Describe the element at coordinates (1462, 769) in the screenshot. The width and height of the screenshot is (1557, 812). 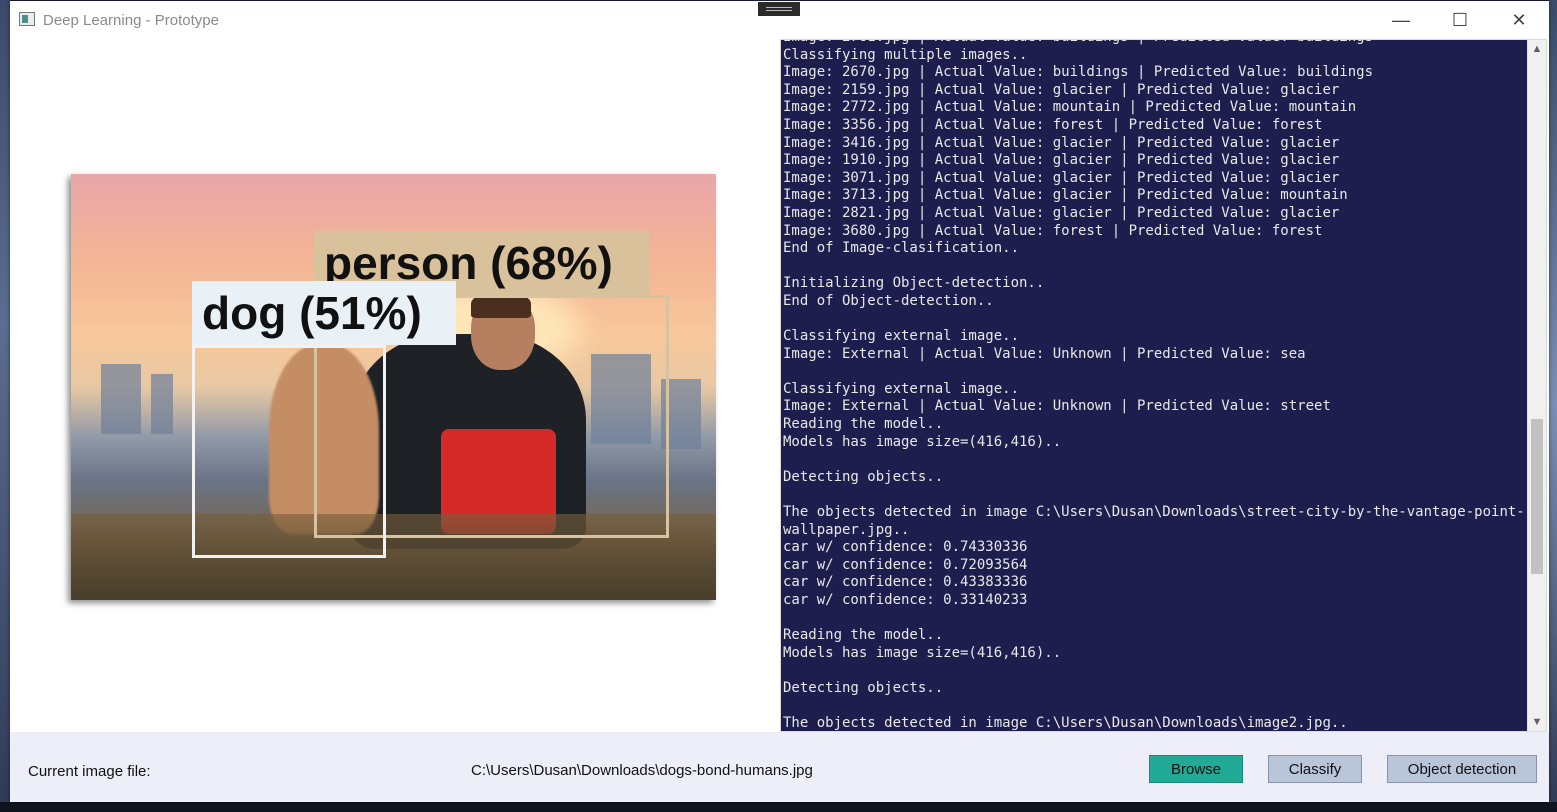
I see `object-detection-button: Object detection` at that location.